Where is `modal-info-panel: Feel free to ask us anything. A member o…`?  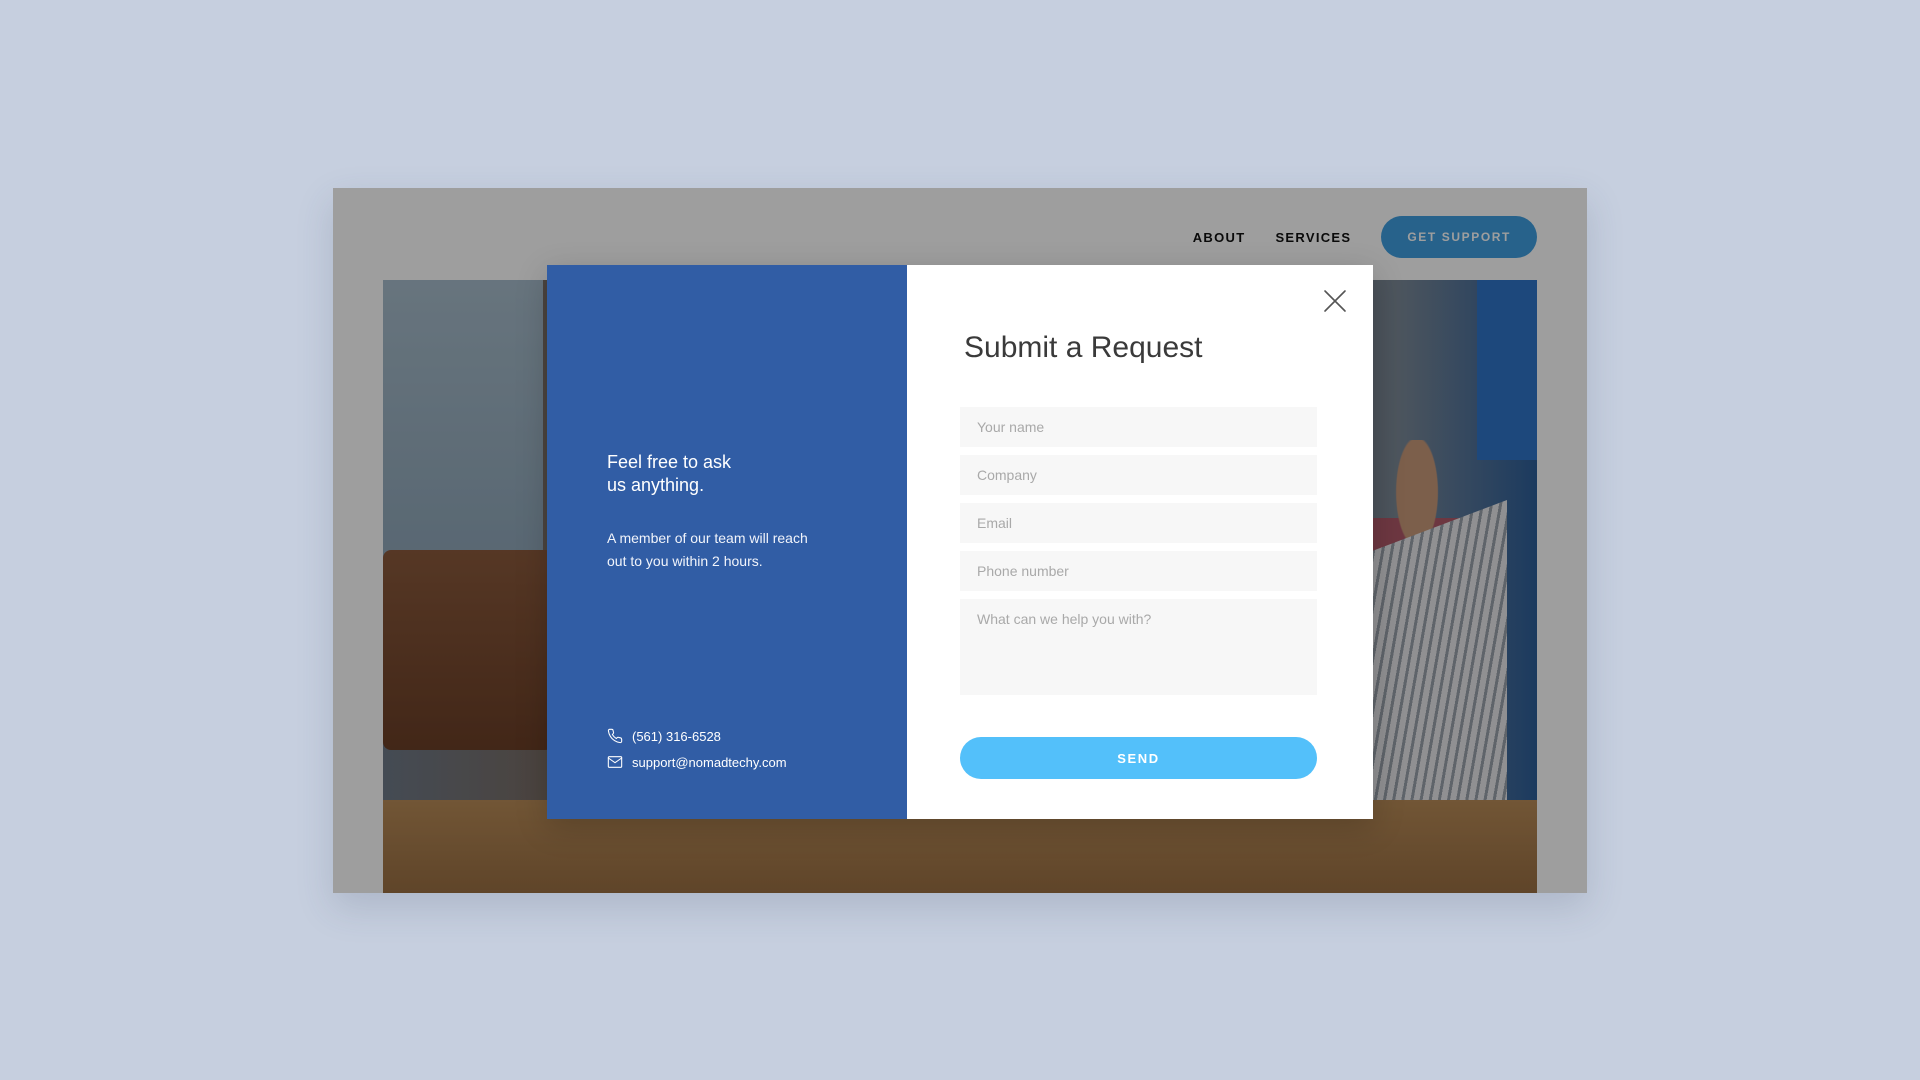
modal-info-panel: Feel free to ask us anything. A member o… is located at coordinates (727, 542).